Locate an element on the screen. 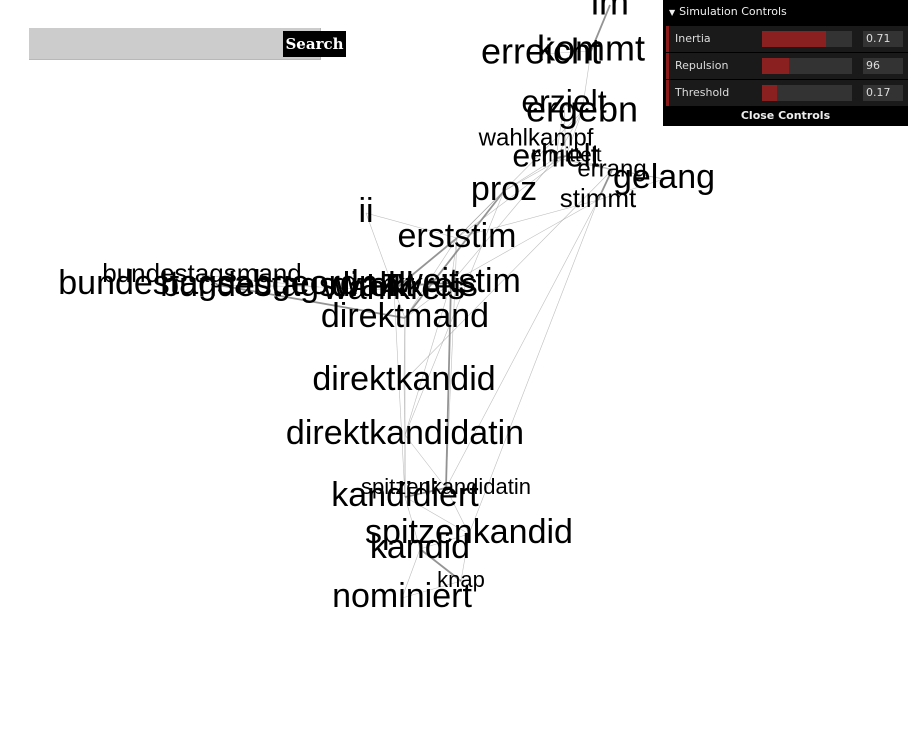 The height and width of the screenshot is (750, 921). search-input is located at coordinates (141, 43).